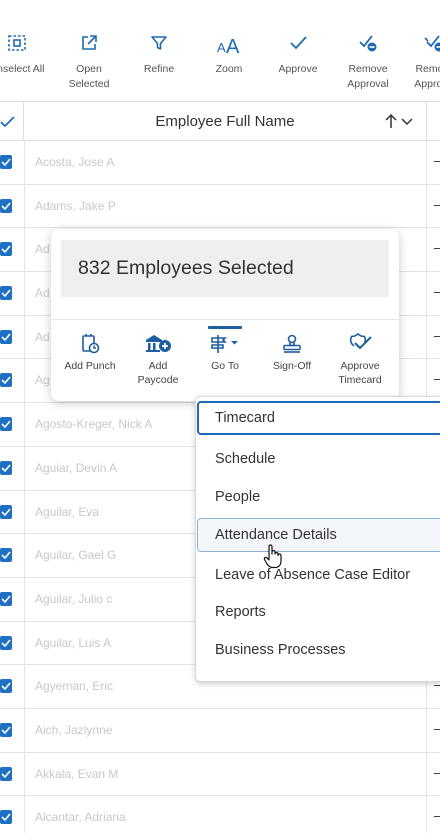 This screenshot has width=440, height=833. I want to click on employee-name: Aich, Jazlynne, so click(74, 729).